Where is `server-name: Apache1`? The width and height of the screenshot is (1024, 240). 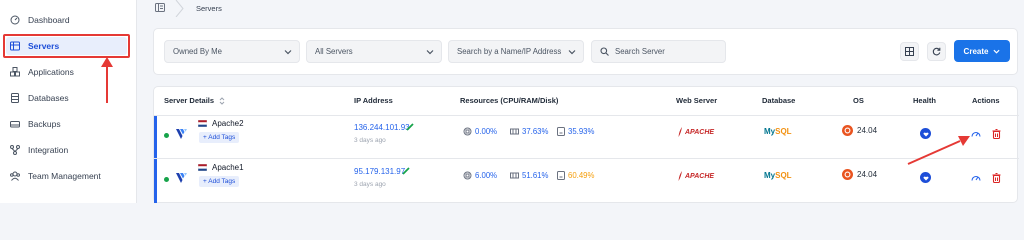
server-name: Apache1 is located at coordinates (228, 167).